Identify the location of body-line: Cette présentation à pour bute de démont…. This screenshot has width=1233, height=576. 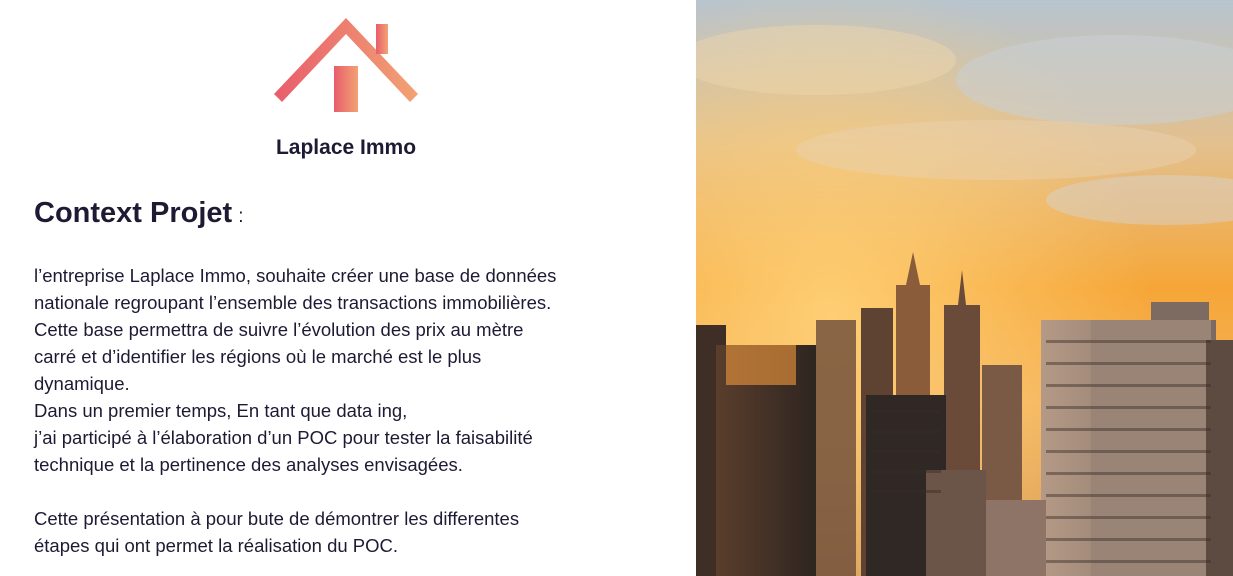
(277, 518).